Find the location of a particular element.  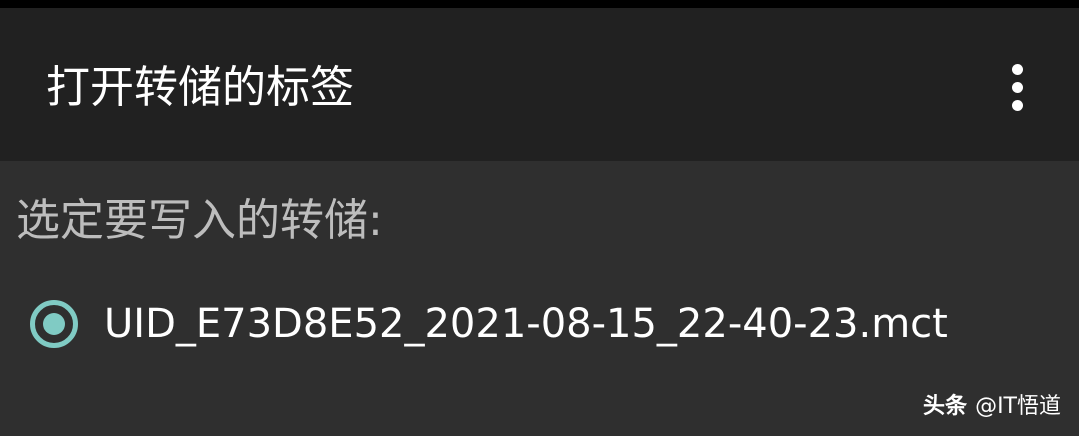

overflow-menu-button is located at coordinates (1018, 88).